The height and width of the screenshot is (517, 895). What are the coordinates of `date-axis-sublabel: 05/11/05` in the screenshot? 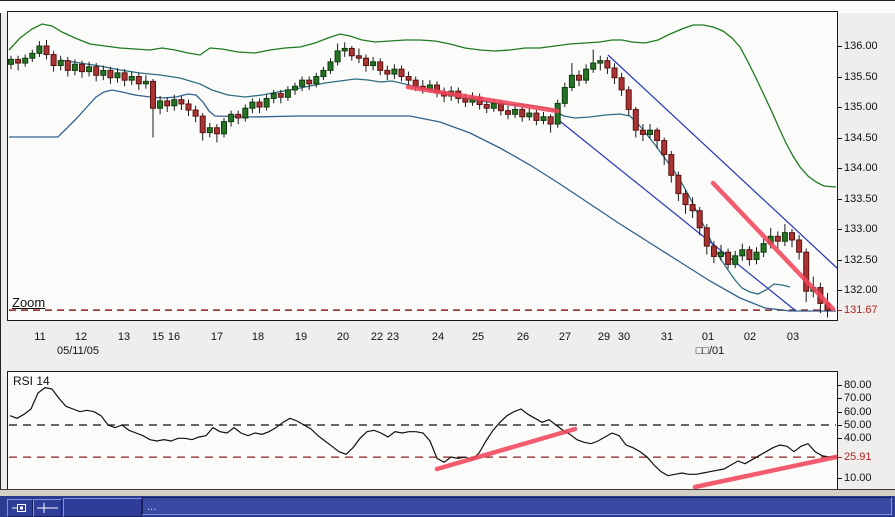 It's located at (78, 351).